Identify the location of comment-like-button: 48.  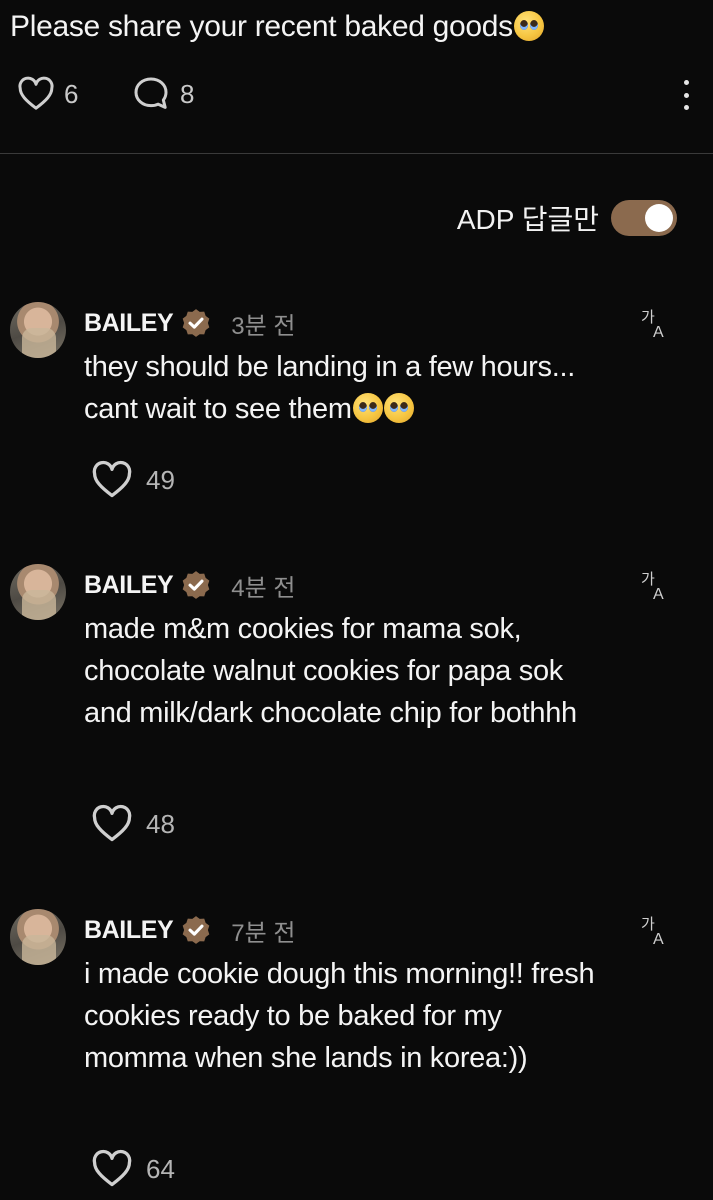
(132, 824).